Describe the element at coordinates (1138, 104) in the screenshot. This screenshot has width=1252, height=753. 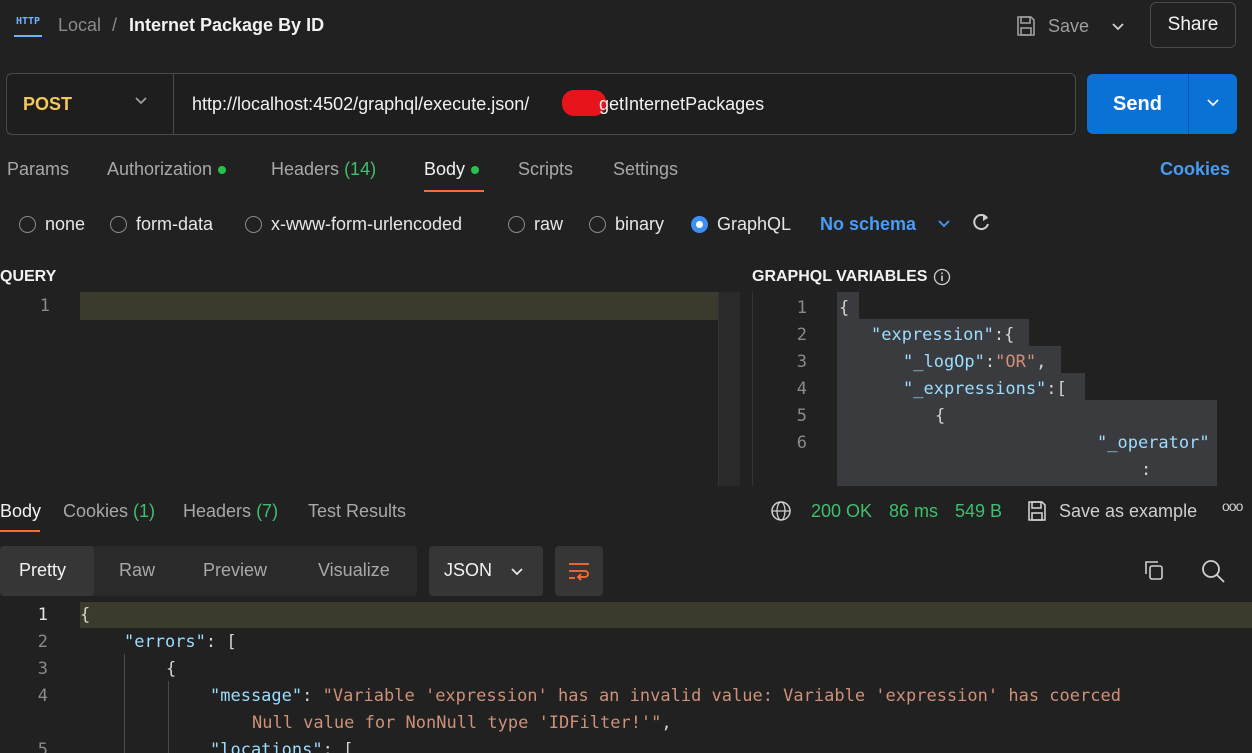
I see `send-button: Send` at that location.